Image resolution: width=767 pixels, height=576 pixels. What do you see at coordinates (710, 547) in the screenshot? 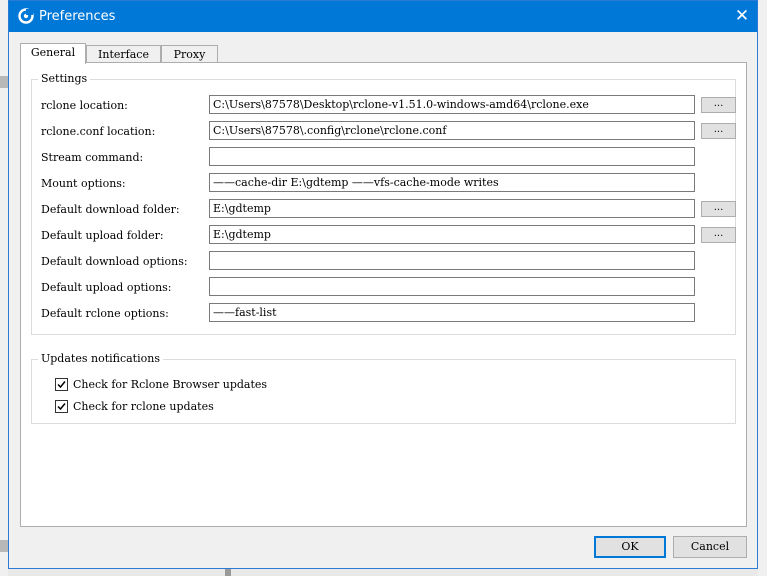
I see `cancel-button: Cancel` at bounding box center [710, 547].